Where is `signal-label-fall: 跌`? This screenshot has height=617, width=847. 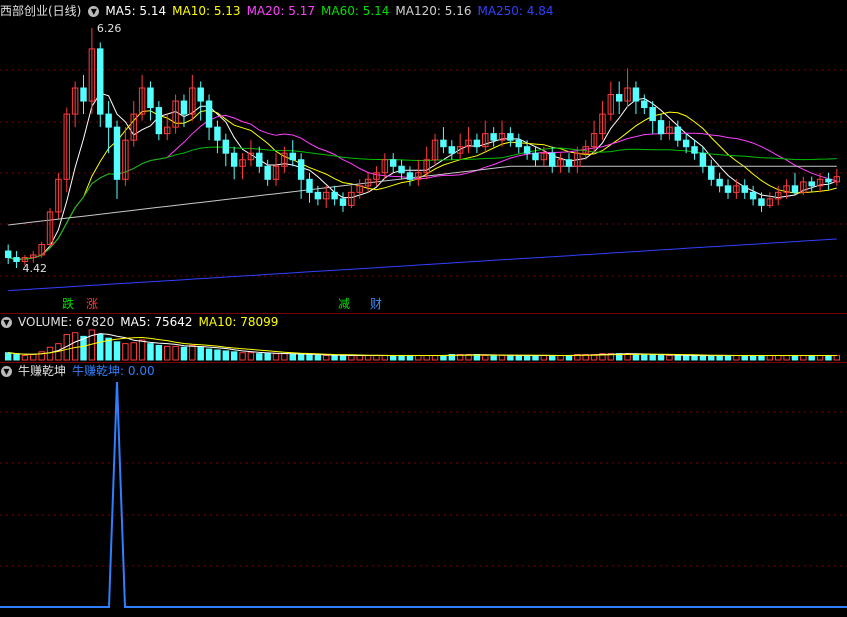
signal-label-fall: 跌 is located at coordinates (68, 303).